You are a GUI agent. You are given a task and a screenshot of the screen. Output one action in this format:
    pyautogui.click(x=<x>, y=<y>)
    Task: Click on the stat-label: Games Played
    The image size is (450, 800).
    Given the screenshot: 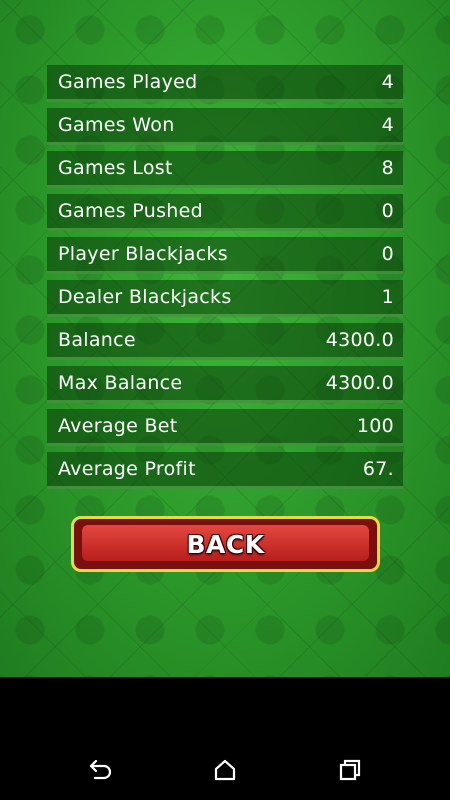 What is the action you would take?
    pyautogui.click(x=128, y=82)
    